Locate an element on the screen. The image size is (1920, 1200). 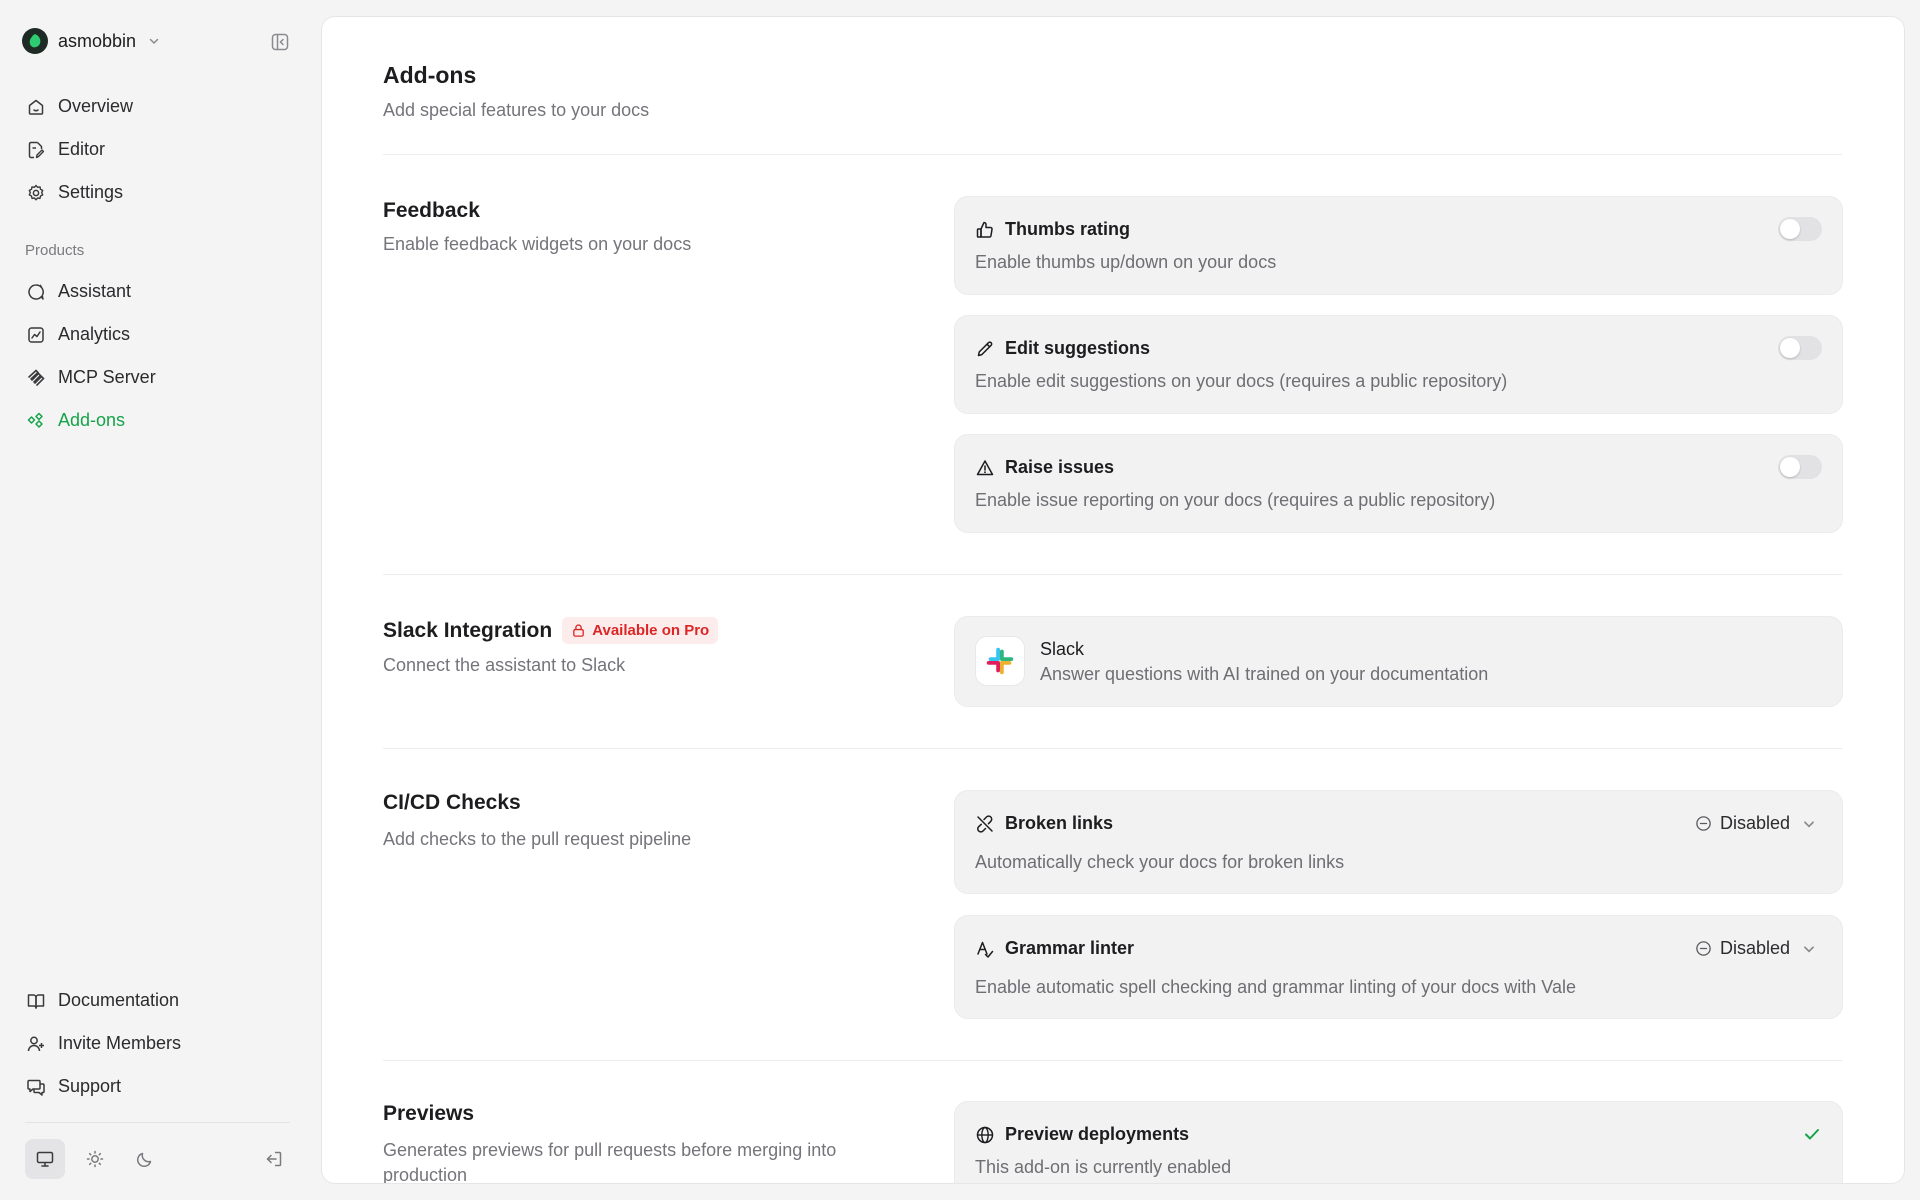
section-desc-feedback: Enable feedback widgets on your docs is located at coordinates (537, 244).